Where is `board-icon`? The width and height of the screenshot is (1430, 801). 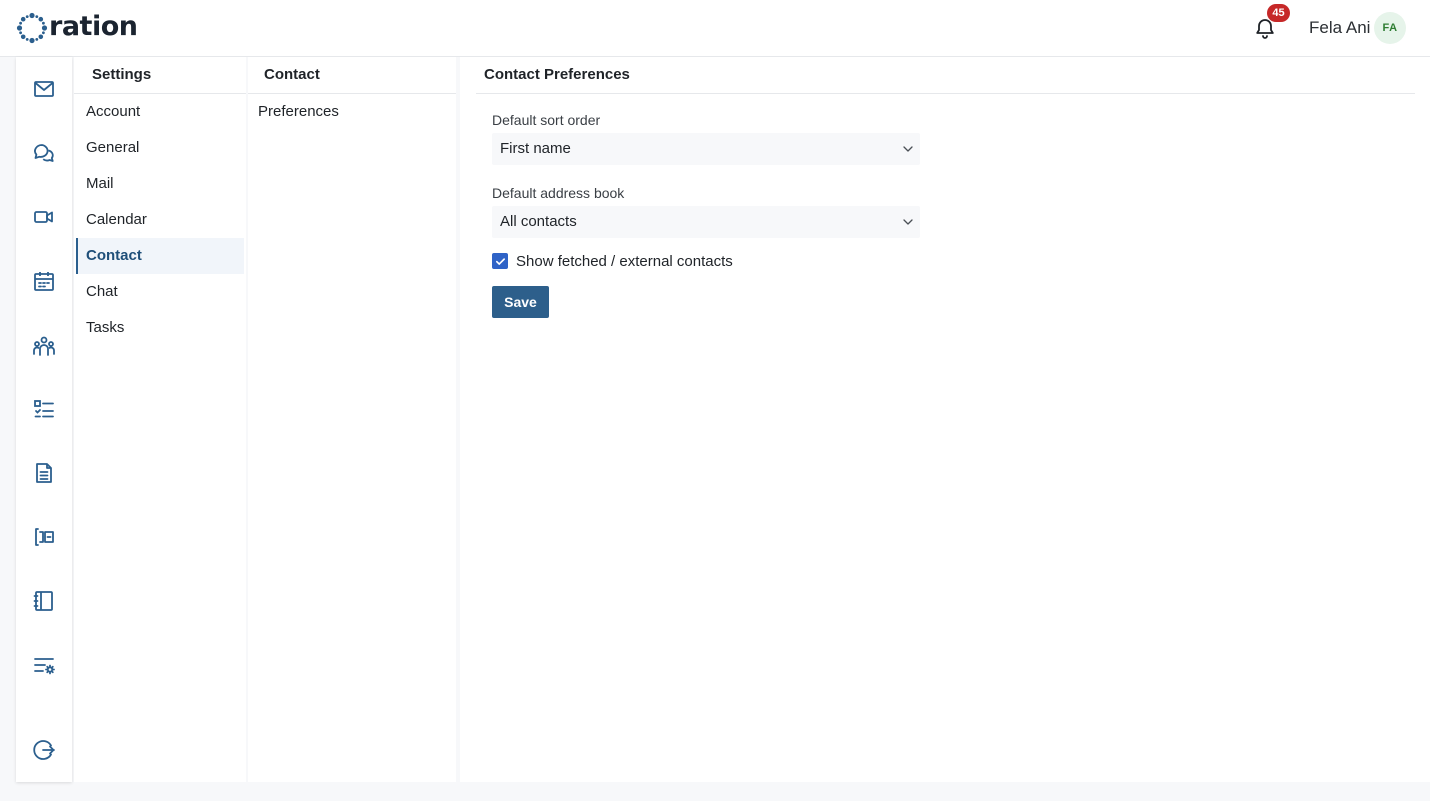
board-icon is located at coordinates (44, 537).